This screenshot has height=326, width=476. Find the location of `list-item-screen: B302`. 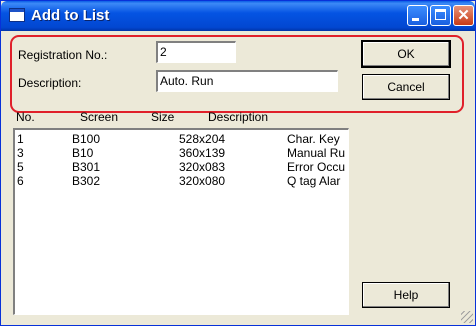

list-item-screen: B302 is located at coordinates (86, 181).